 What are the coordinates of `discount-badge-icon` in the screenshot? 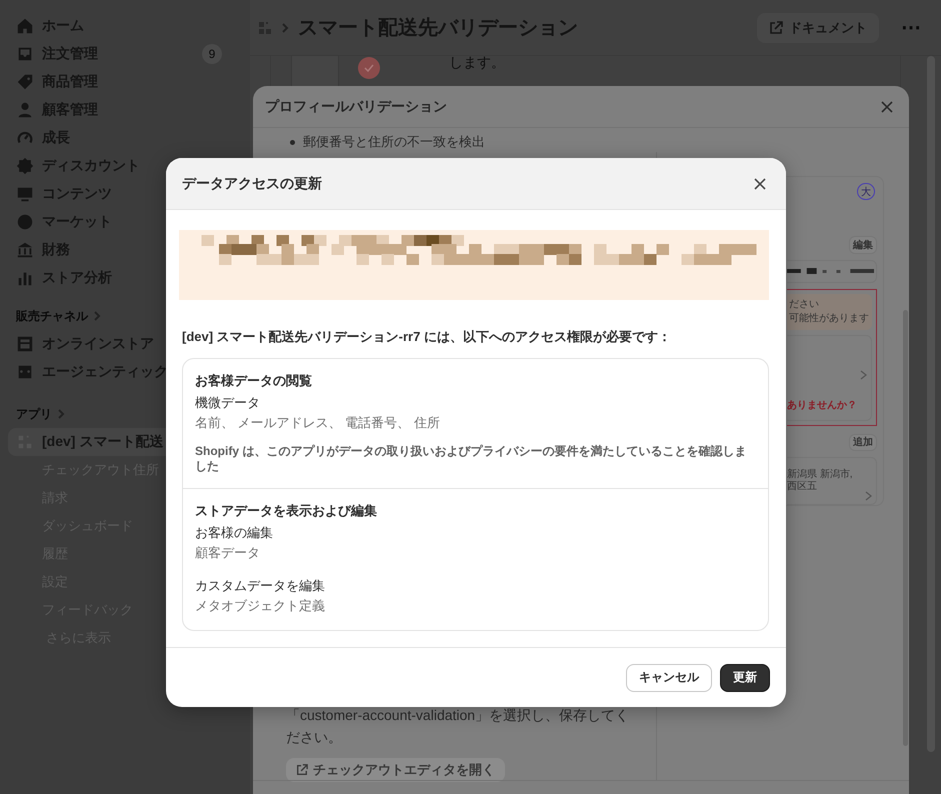 It's located at (25, 166).